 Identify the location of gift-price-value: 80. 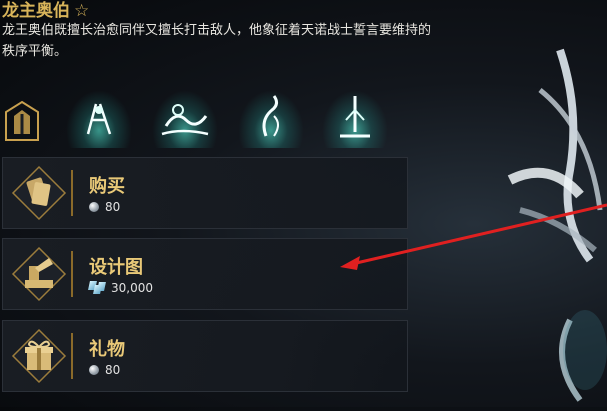
(113, 370).